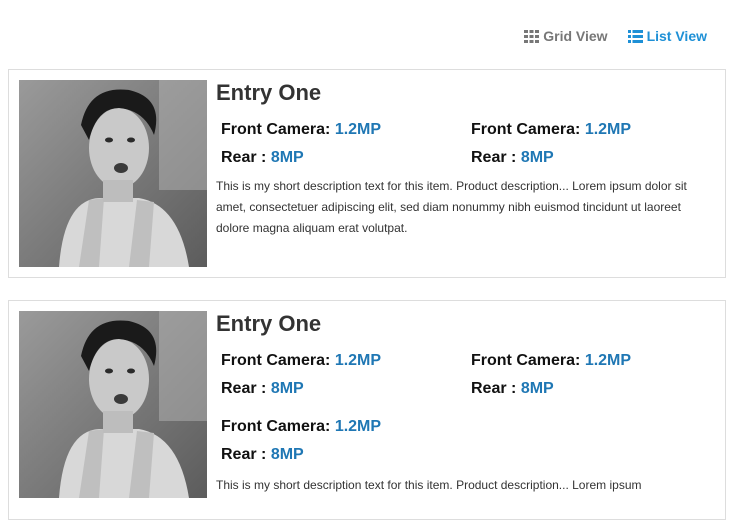 This screenshot has height=520, width=737. I want to click on view-toggle: Grid View List View, so click(615, 36).